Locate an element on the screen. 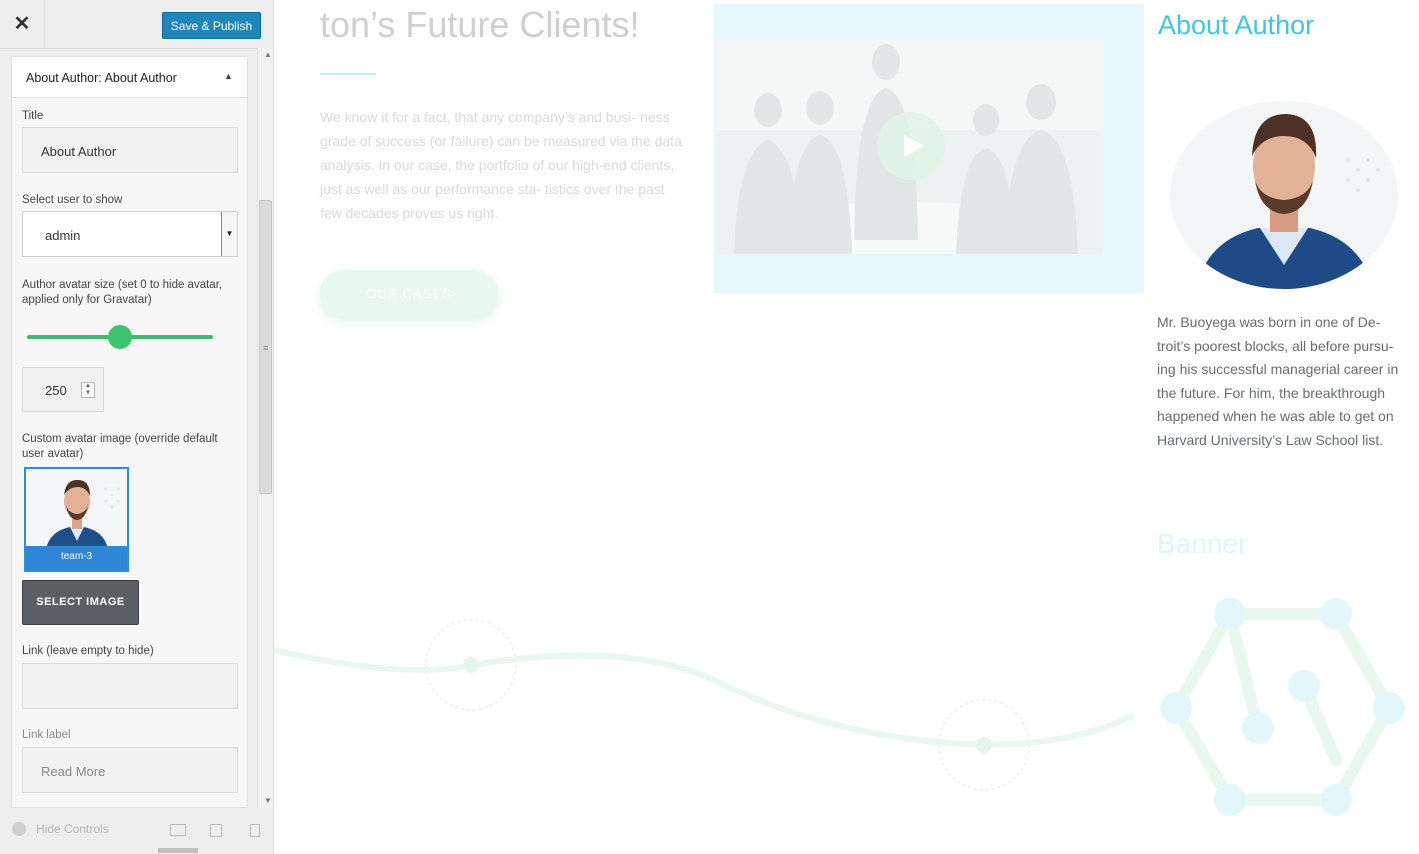  active-device-indicator is located at coordinates (178, 850).